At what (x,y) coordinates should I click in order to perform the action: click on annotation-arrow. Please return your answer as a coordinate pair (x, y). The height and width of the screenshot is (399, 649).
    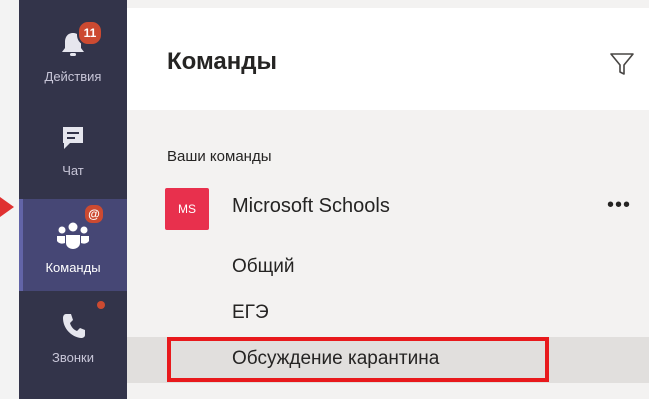
    Looking at the image, I should click on (7, 207).